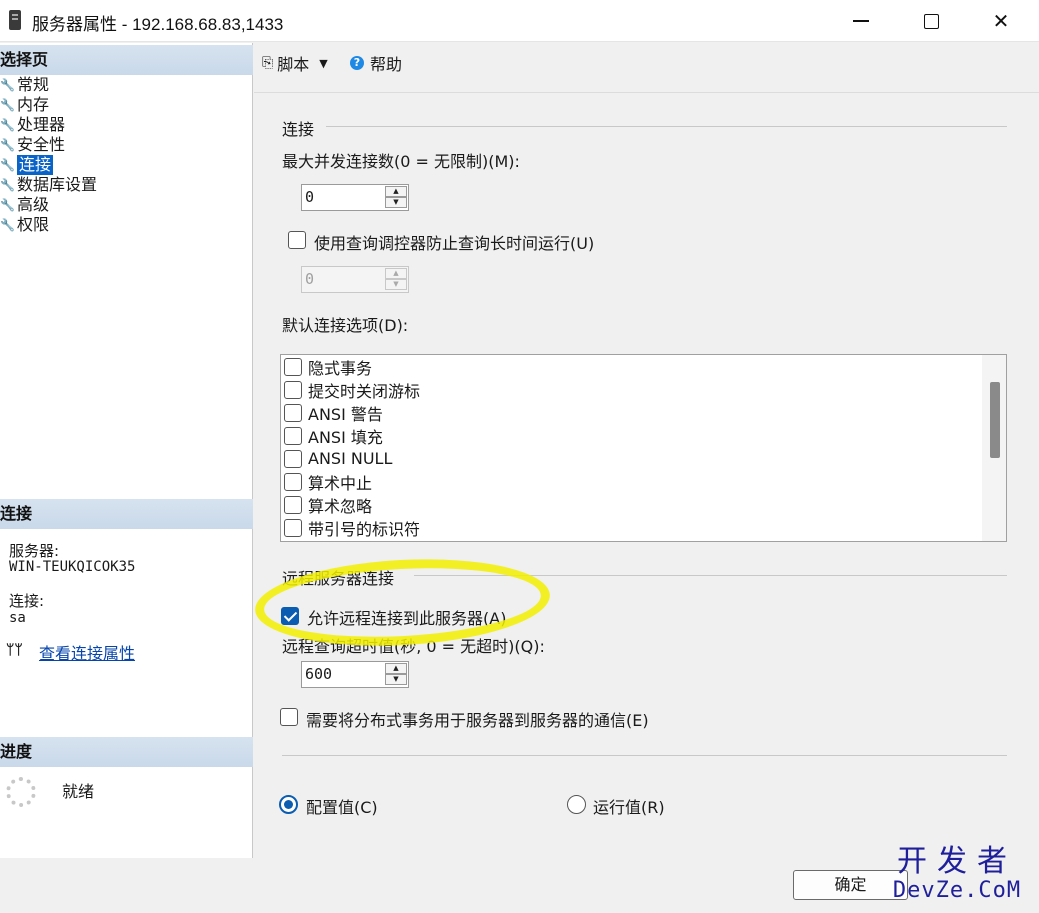 This screenshot has height=913, width=1039. What do you see at coordinates (345, 437) in the screenshot?
I see `option-label: ANSI 填充` at bounding box center [345, 437].